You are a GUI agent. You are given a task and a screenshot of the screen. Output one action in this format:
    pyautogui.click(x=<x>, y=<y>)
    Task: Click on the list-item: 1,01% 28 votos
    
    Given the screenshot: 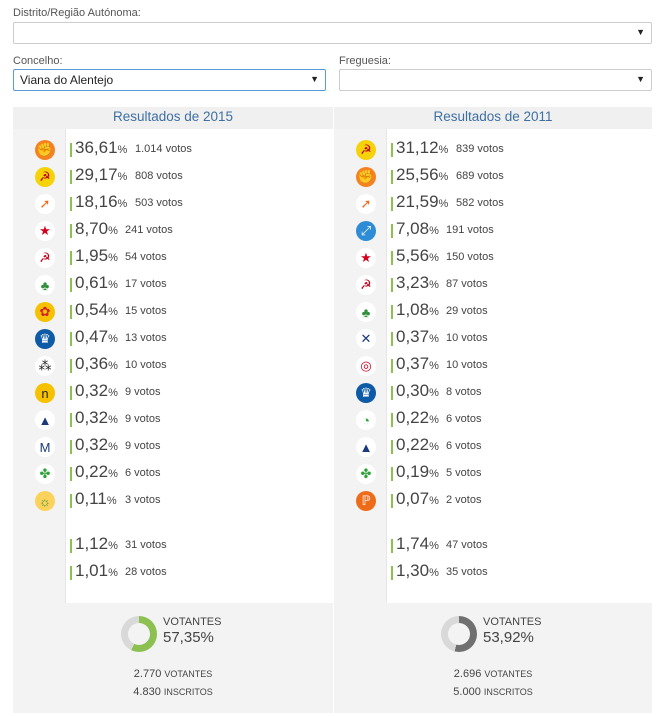 What is the action you would take?
    pyautogui.click(x=173, y=572)
    